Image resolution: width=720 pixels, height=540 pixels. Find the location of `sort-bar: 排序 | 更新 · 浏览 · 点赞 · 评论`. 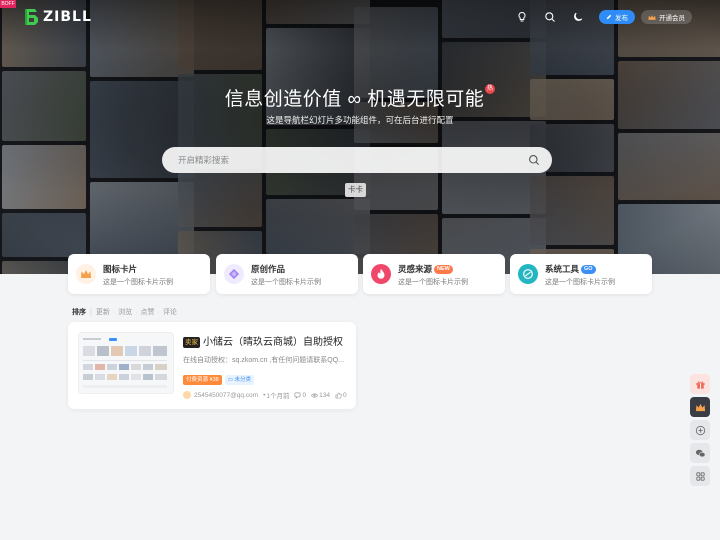

sort-bar: 排序 | 更新 · 浏览 · 点赞 · 评论 is located at coordinates (124, 312).